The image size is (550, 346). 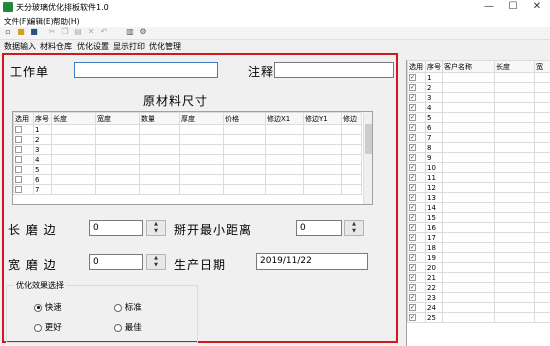 I want to click on order-row: 7, so click(x=478, y=137).